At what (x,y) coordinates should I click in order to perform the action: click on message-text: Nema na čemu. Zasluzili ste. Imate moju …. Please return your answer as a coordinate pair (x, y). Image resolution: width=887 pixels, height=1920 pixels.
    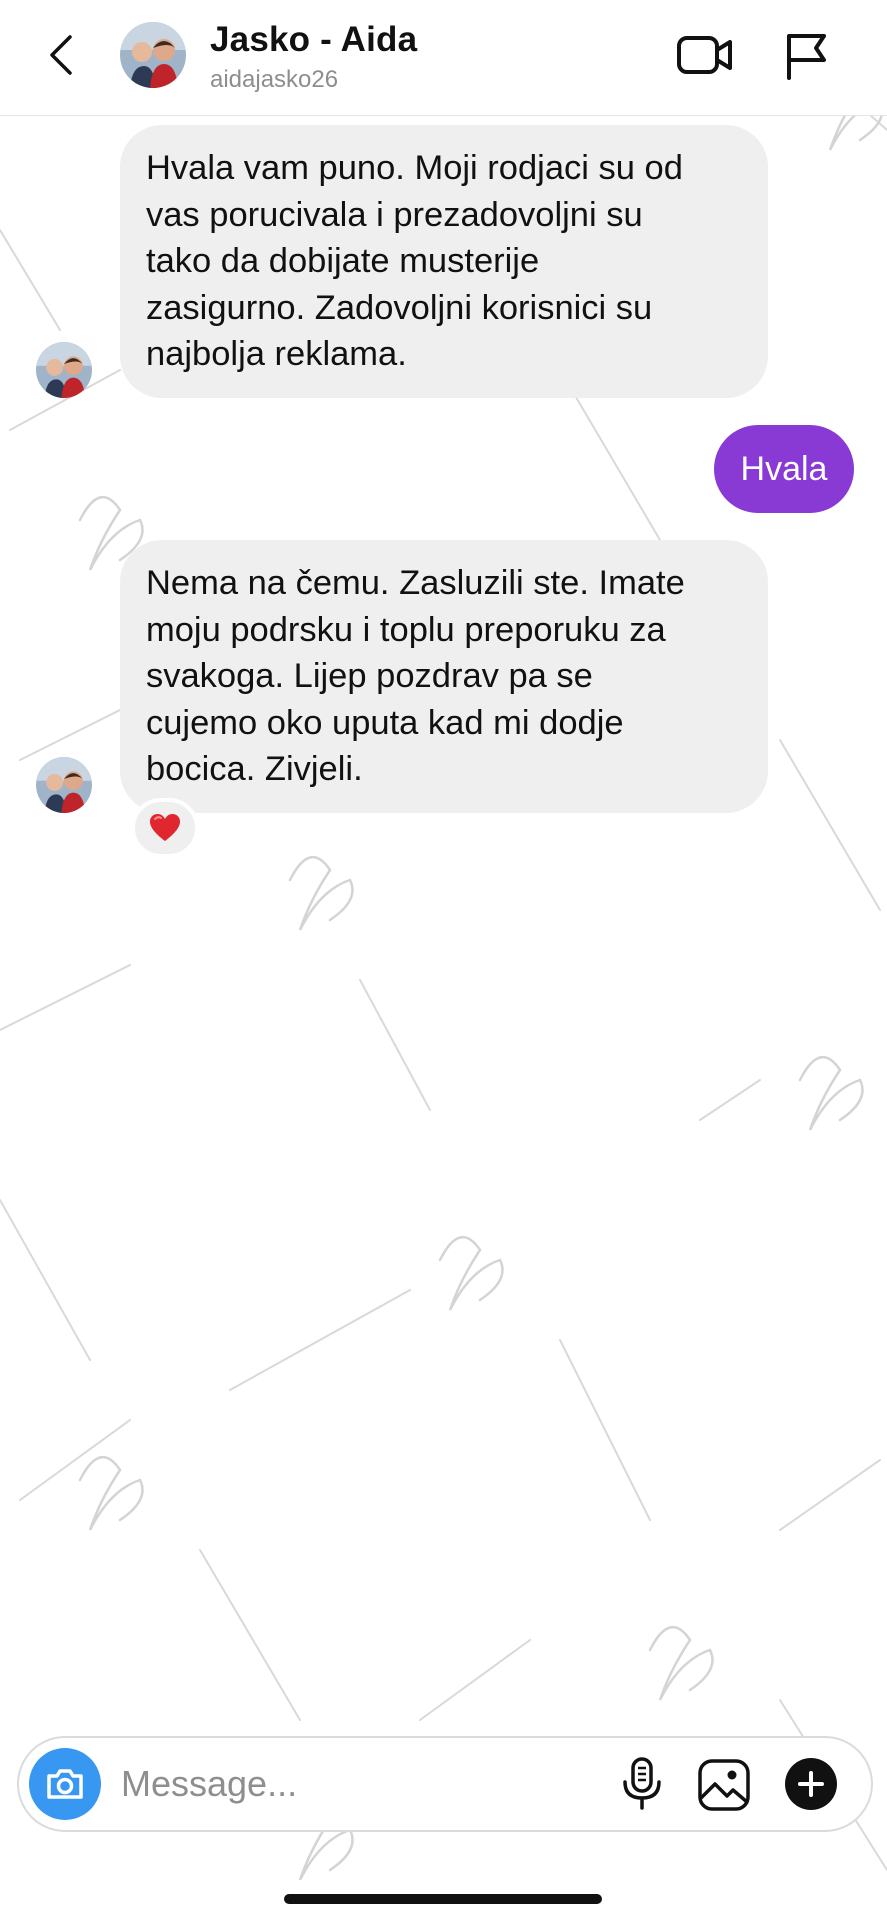
    Looking at the image, I should click on (415, 676).